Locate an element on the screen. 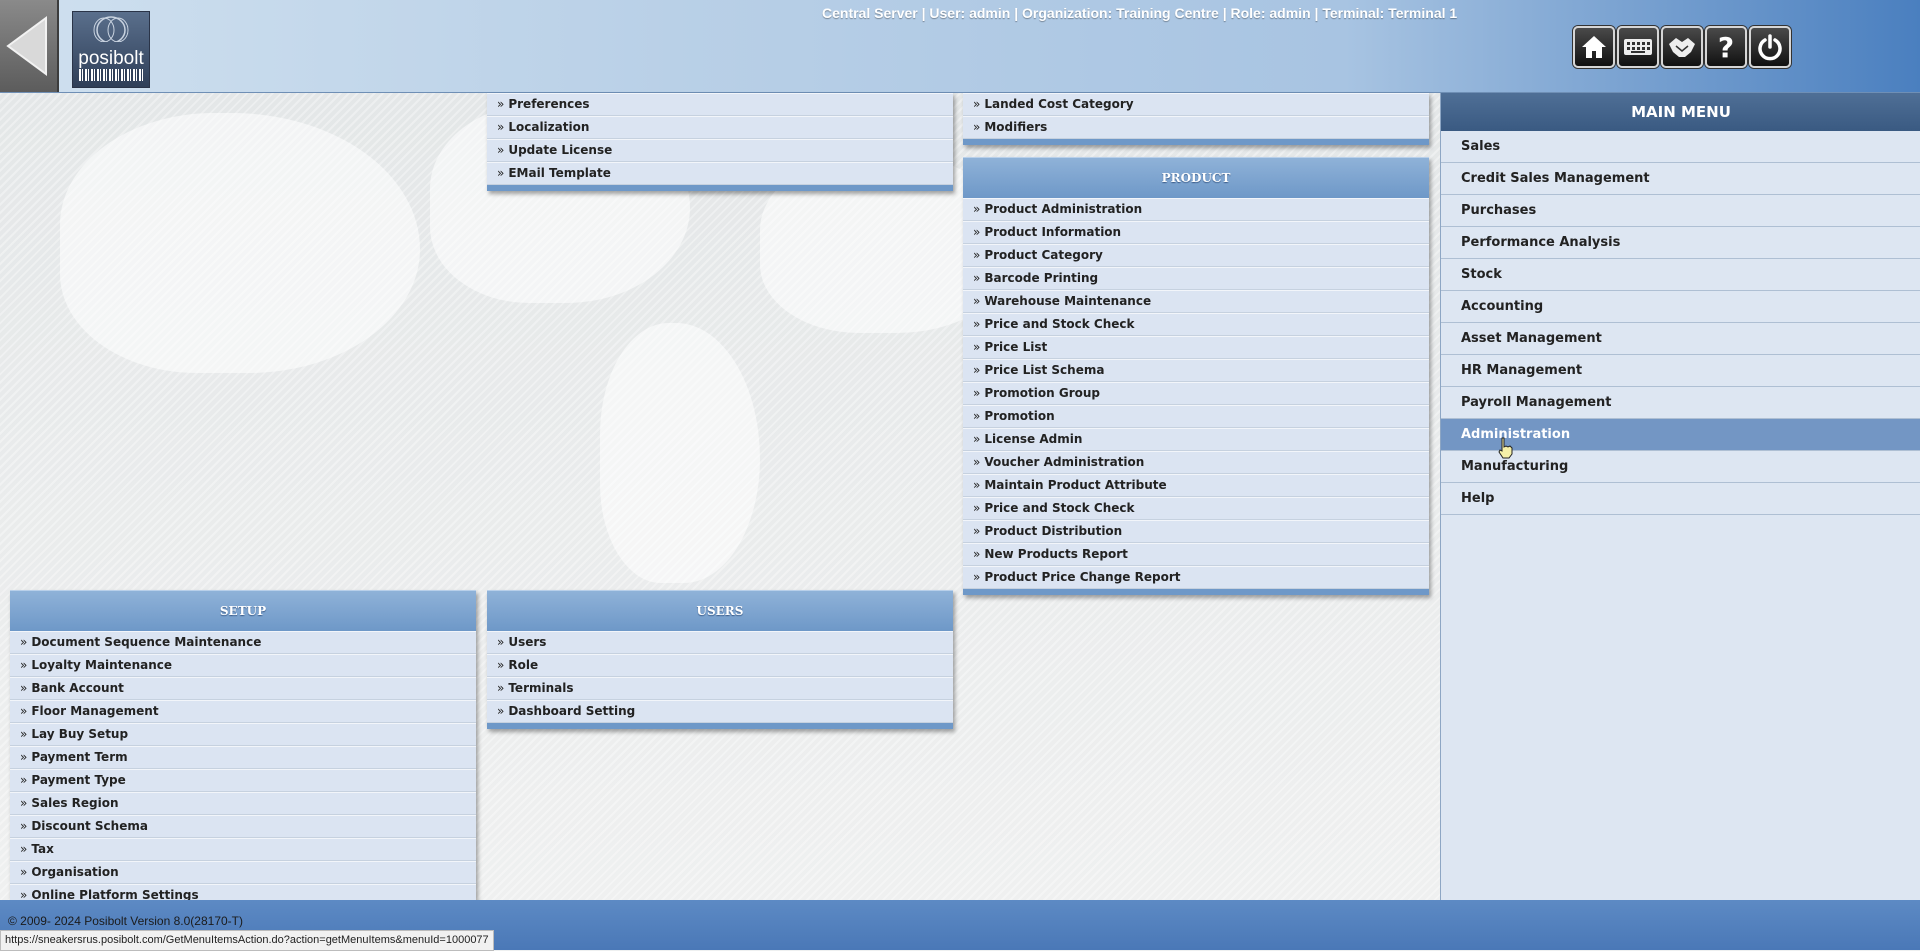 This screenshot has height=951, width=1920. menu-link-landed-cost-category: » Landed Cost Category is located at coordinates (1196, 104).